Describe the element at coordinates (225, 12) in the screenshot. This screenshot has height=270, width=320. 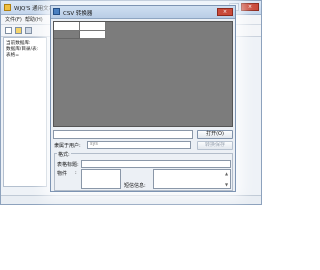
I see `dialog-close-button: ×` at that location.